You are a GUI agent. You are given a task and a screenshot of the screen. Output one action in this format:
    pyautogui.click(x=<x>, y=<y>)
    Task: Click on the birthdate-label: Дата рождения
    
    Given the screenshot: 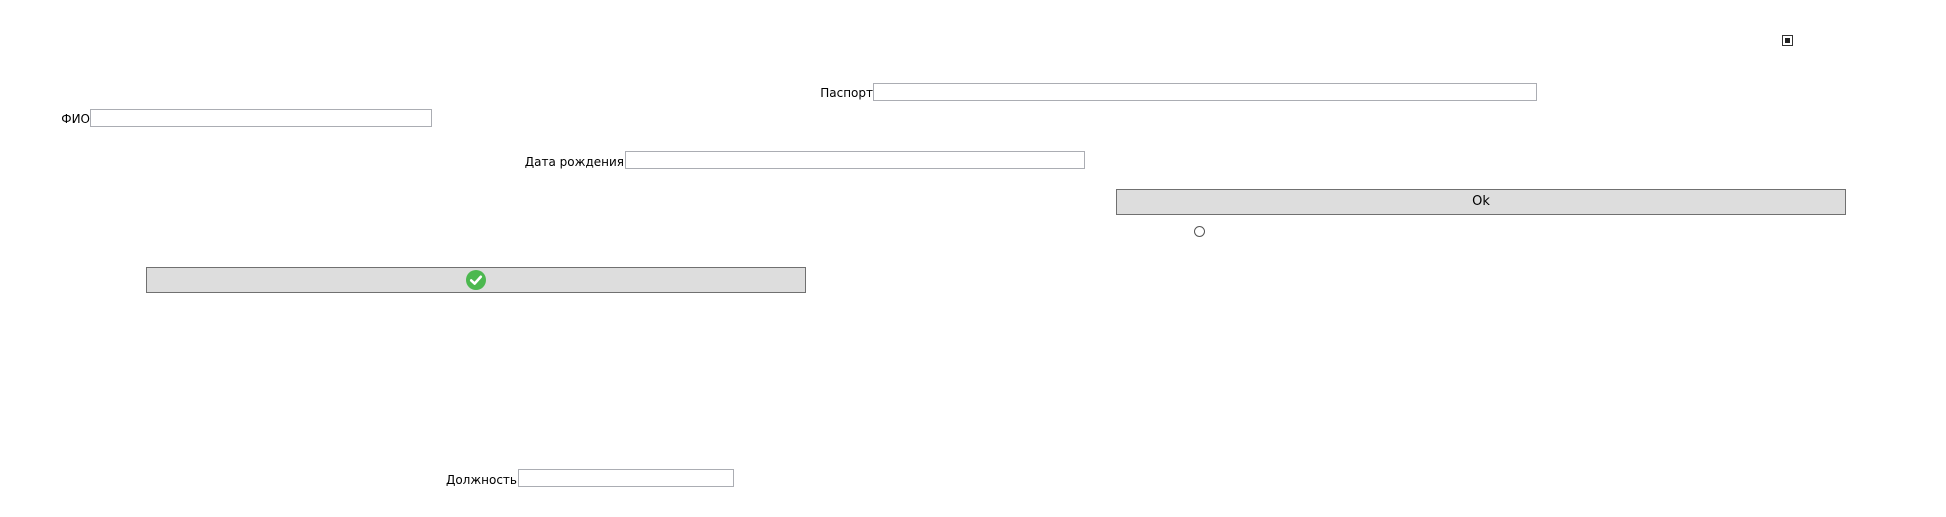 What is the action you would take?
    pyautogui.click(x=574, y=162)
    